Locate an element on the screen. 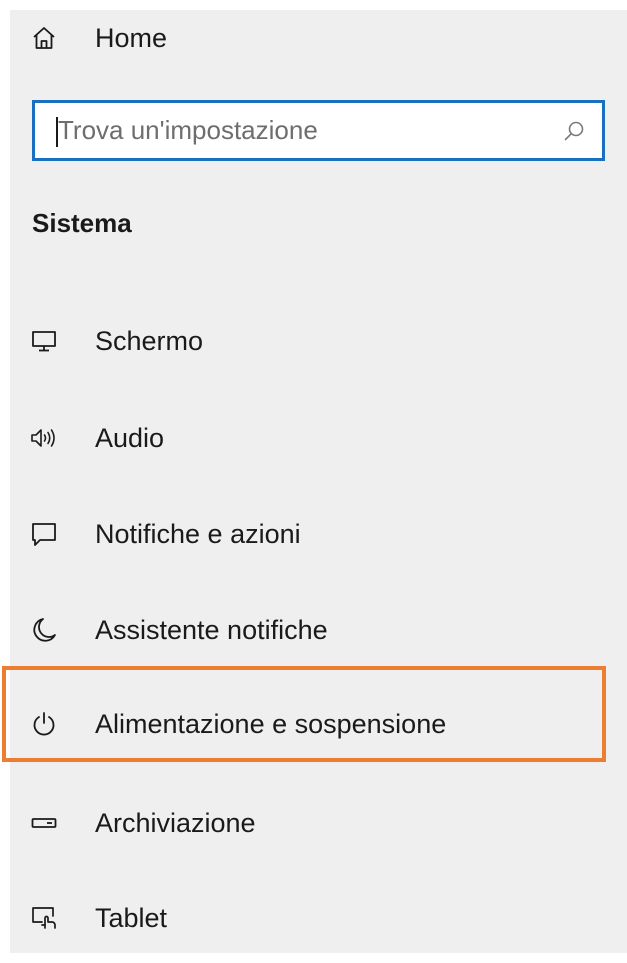  menu-item-label: Schermo is located at coordinates (149, 341).